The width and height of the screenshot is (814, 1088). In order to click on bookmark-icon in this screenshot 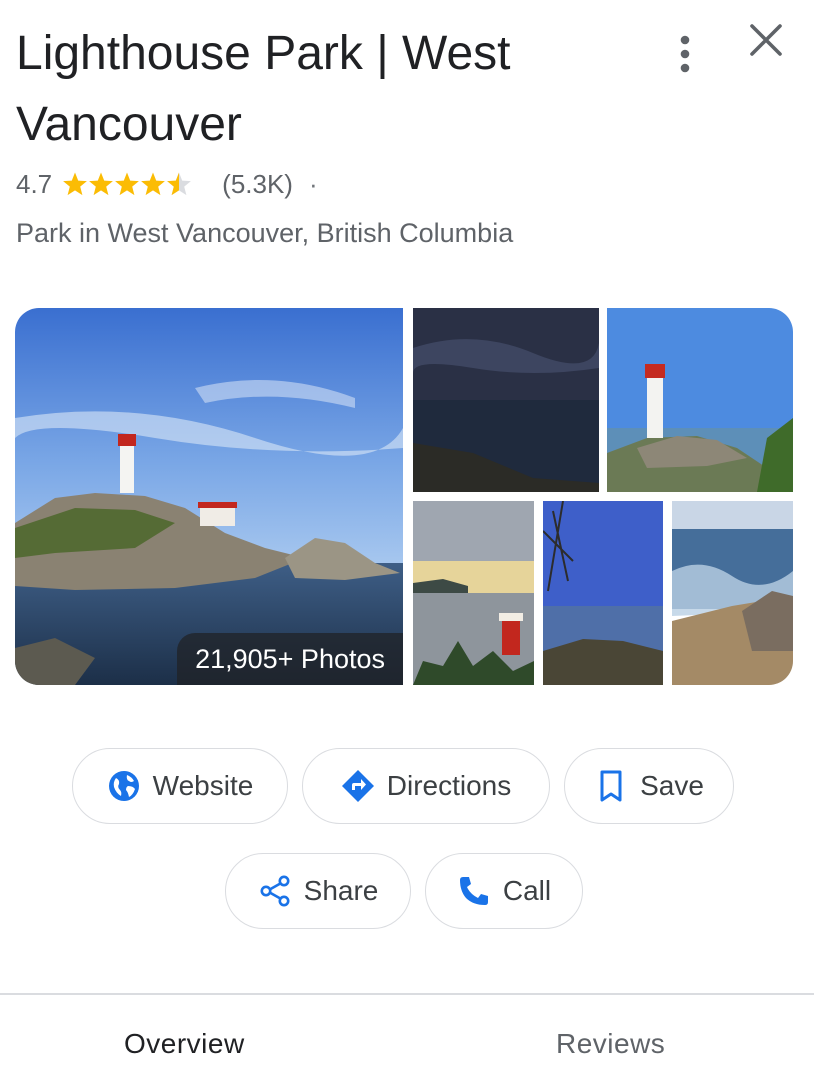, I will do `click(611, 786)`.